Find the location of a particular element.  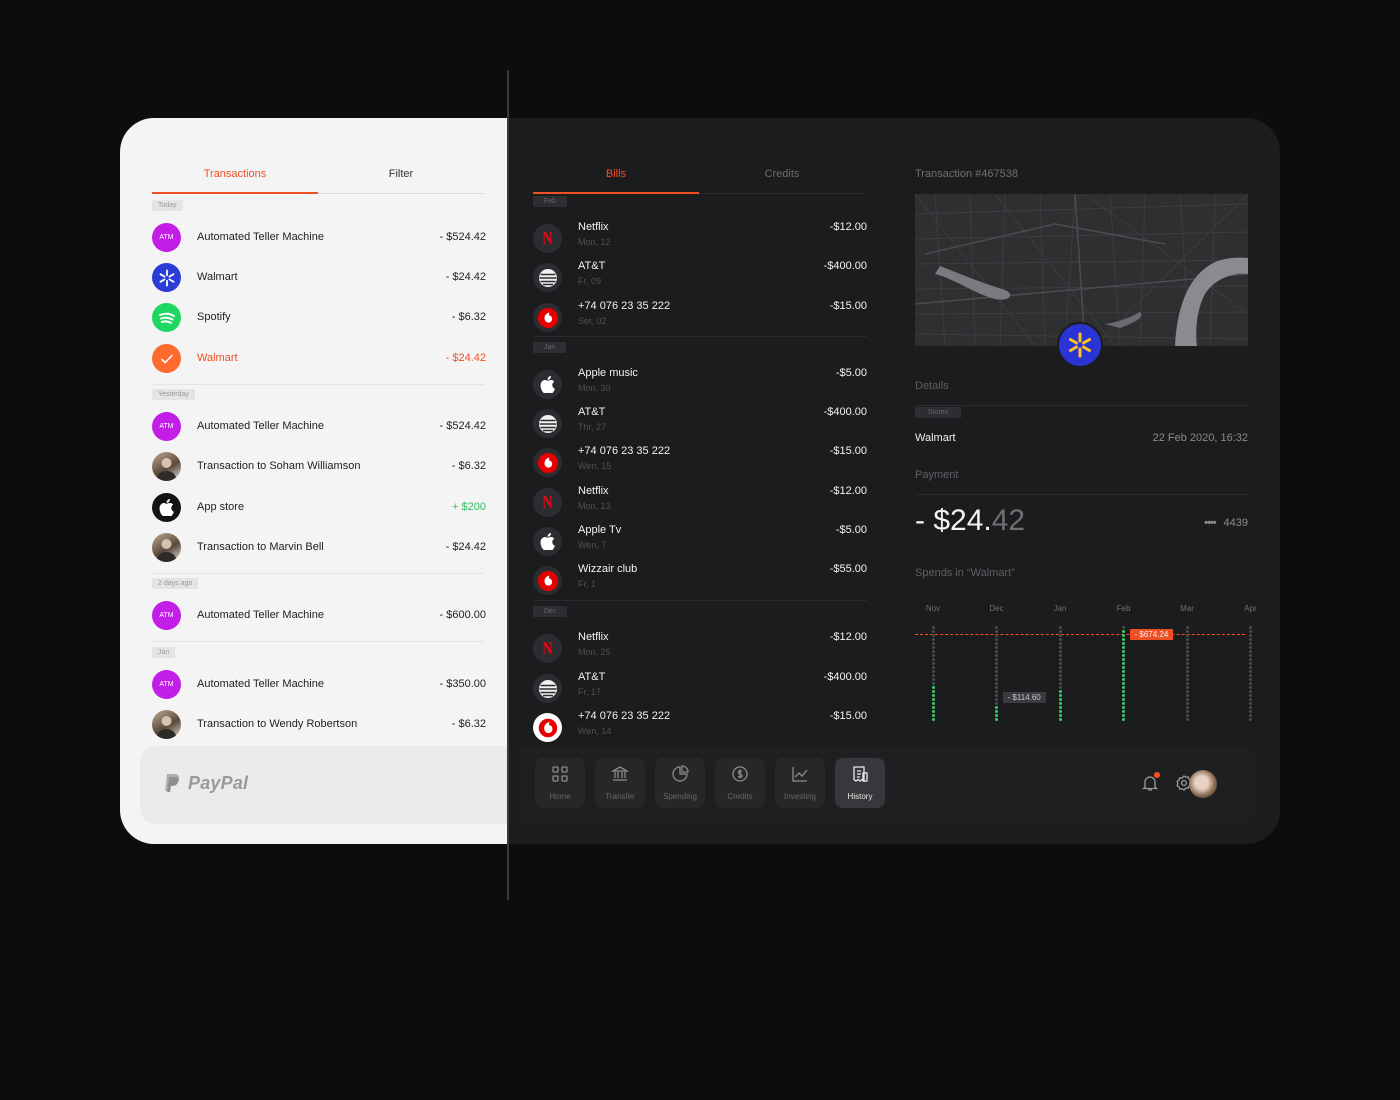

nav-transfer: Transfer is located at coordinates (620, 783).